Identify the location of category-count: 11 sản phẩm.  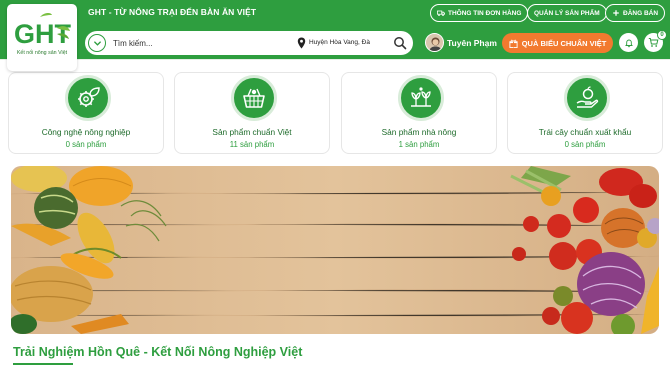
(252, 144).